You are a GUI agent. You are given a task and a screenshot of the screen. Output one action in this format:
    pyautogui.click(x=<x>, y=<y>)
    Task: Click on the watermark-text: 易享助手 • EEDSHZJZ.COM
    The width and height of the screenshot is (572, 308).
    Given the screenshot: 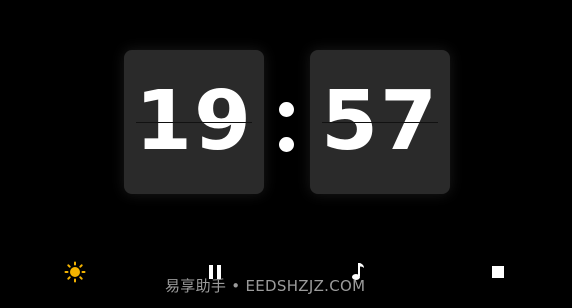 What is the action you would take?
    pyautogui.click(x=265, y=286)
    